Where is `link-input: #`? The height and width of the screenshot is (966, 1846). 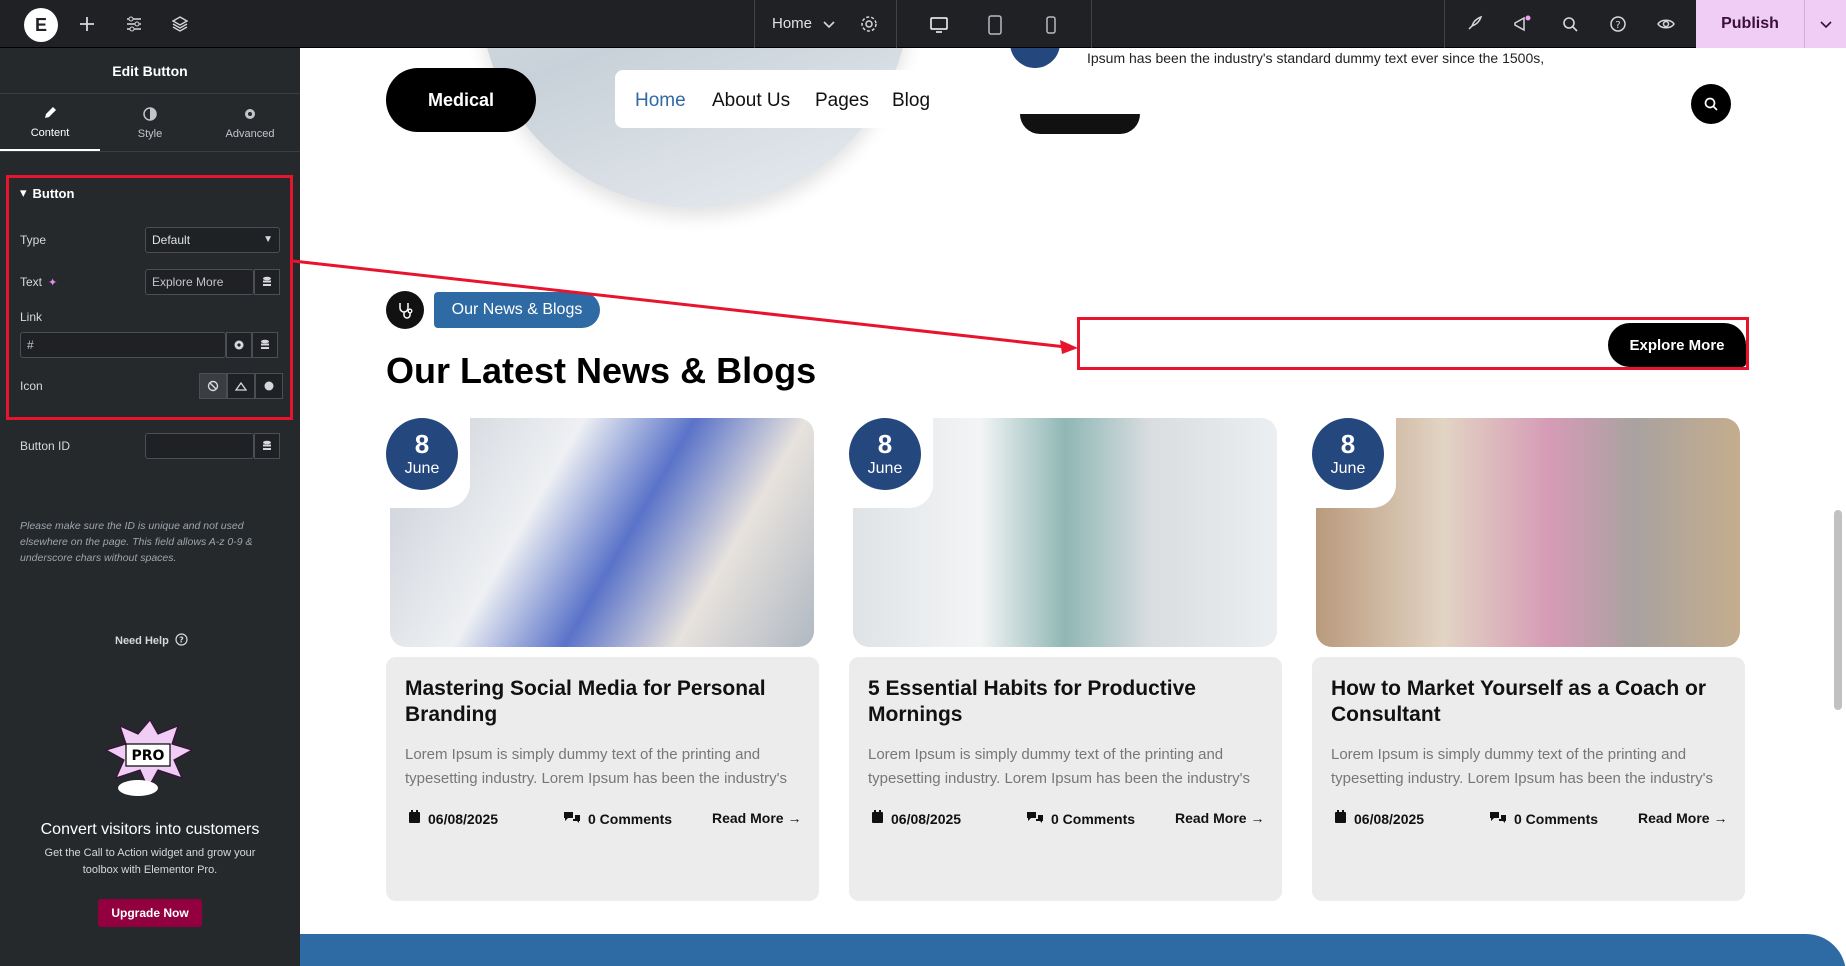
link-input: # is located at coordinates (123, 345).